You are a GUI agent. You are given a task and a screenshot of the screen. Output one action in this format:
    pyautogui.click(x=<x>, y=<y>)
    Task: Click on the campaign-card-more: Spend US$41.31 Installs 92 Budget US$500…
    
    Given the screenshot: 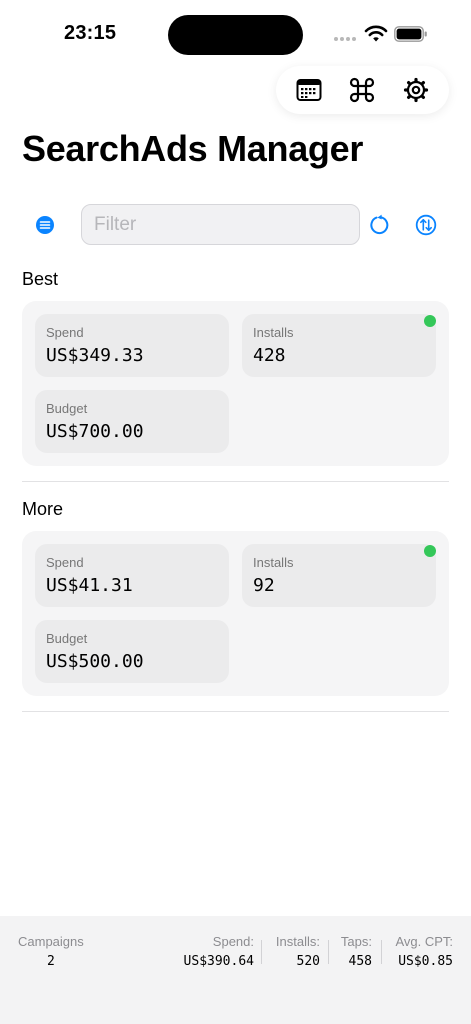 What is the action you would take?
    pyautogui.click(x=235, y=613)
    